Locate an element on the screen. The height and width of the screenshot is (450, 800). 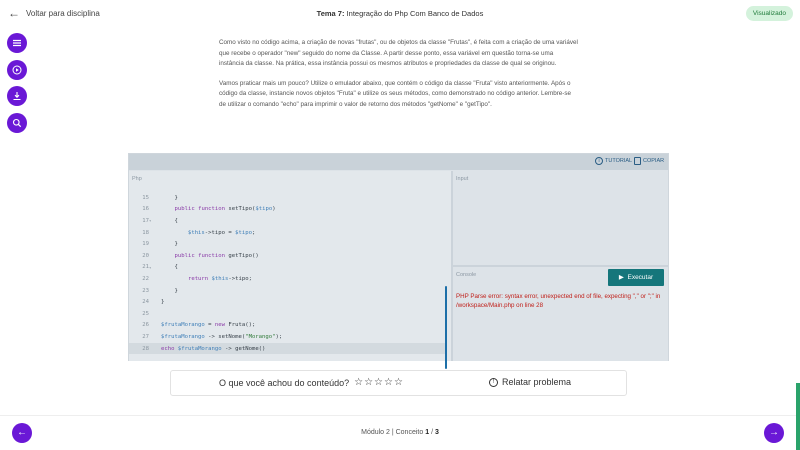
code-line: 19 } is located at coordinates (287, 244).